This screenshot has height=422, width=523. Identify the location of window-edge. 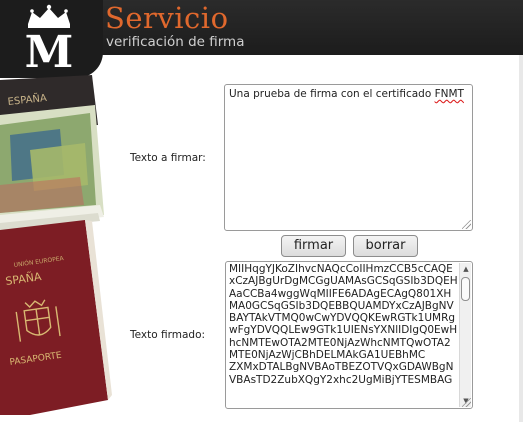
(521, 238).